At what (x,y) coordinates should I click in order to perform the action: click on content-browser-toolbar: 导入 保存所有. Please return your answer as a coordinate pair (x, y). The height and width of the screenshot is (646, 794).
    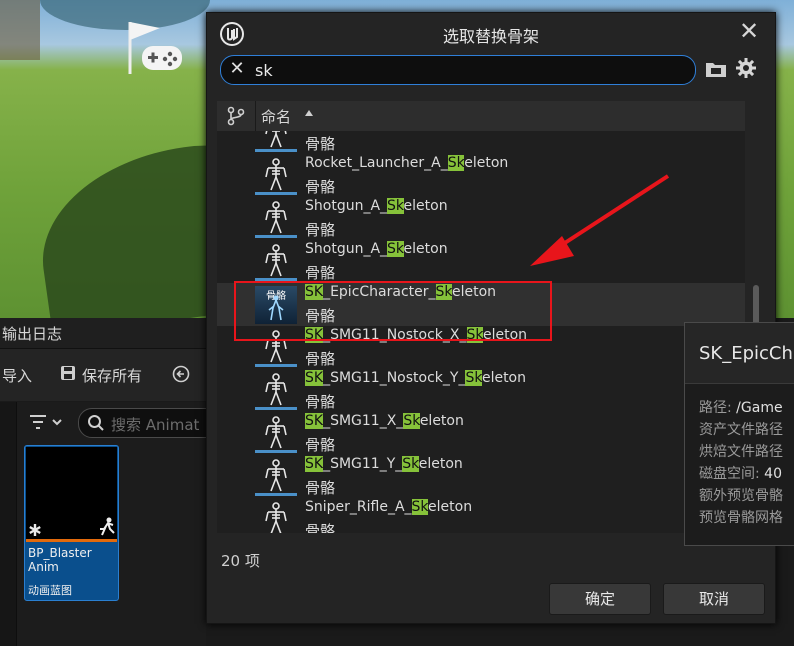
    Looking at the image, I should click on (103, 375).